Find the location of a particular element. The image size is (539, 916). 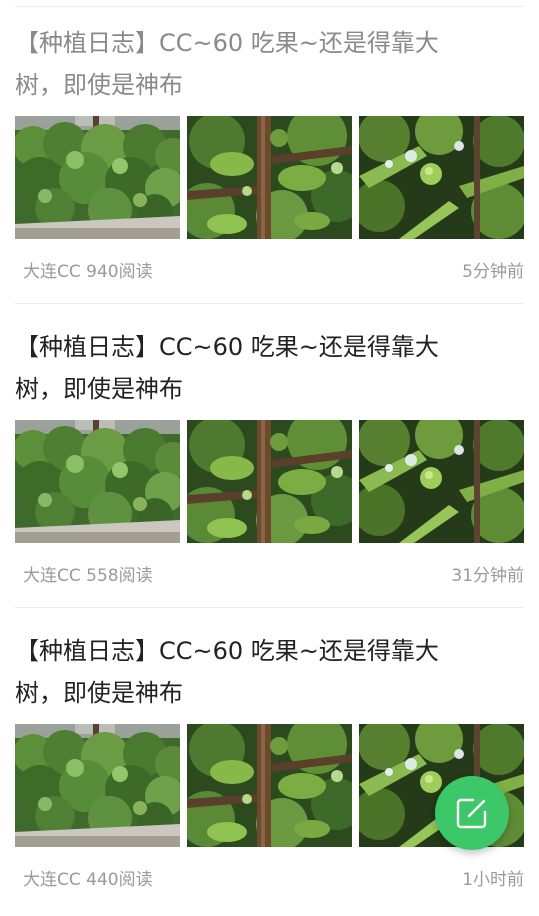

post-time: 31分钟前 is located at coordinates (487, 576).